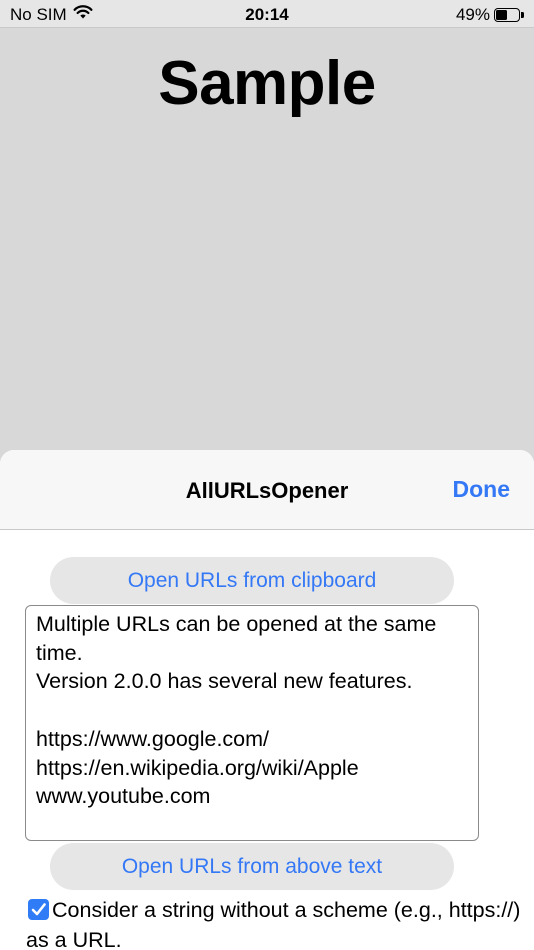 The image size is (534, 950). Describe the element at coordinates (267, 83) in the screenshot. I see `background-title: Sample` at that location.